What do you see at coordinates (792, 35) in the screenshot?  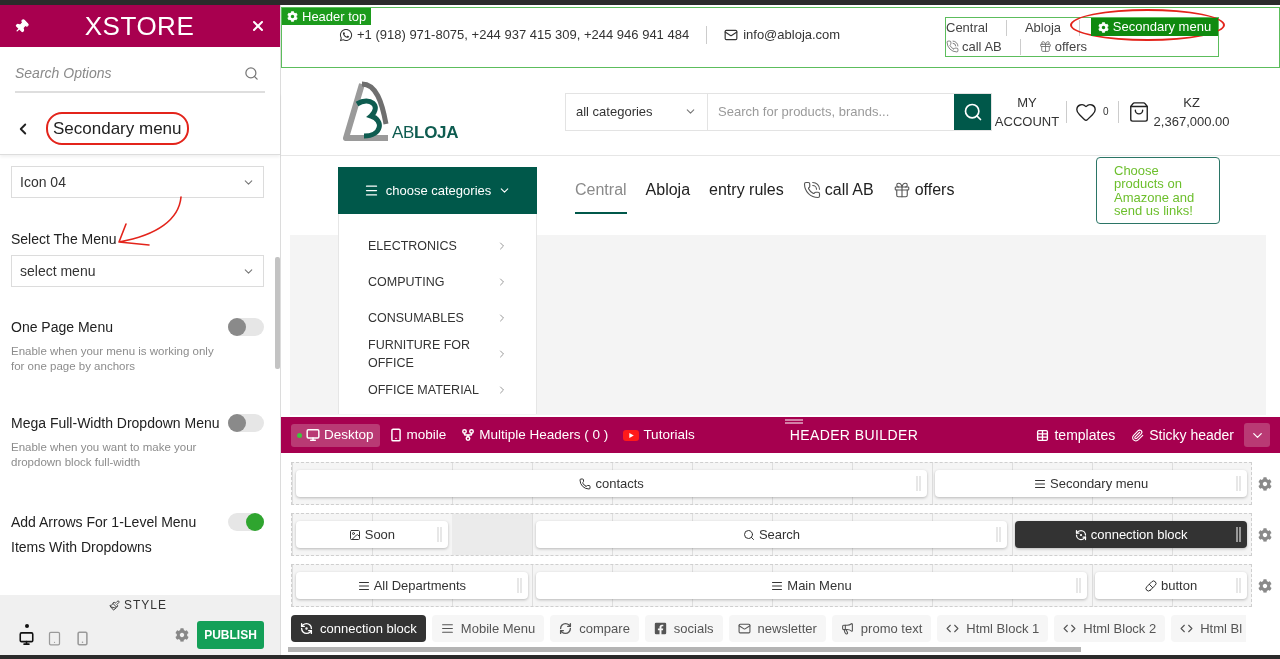 I see `email-address: info@abloja.com` at bounding box center [792, 35].